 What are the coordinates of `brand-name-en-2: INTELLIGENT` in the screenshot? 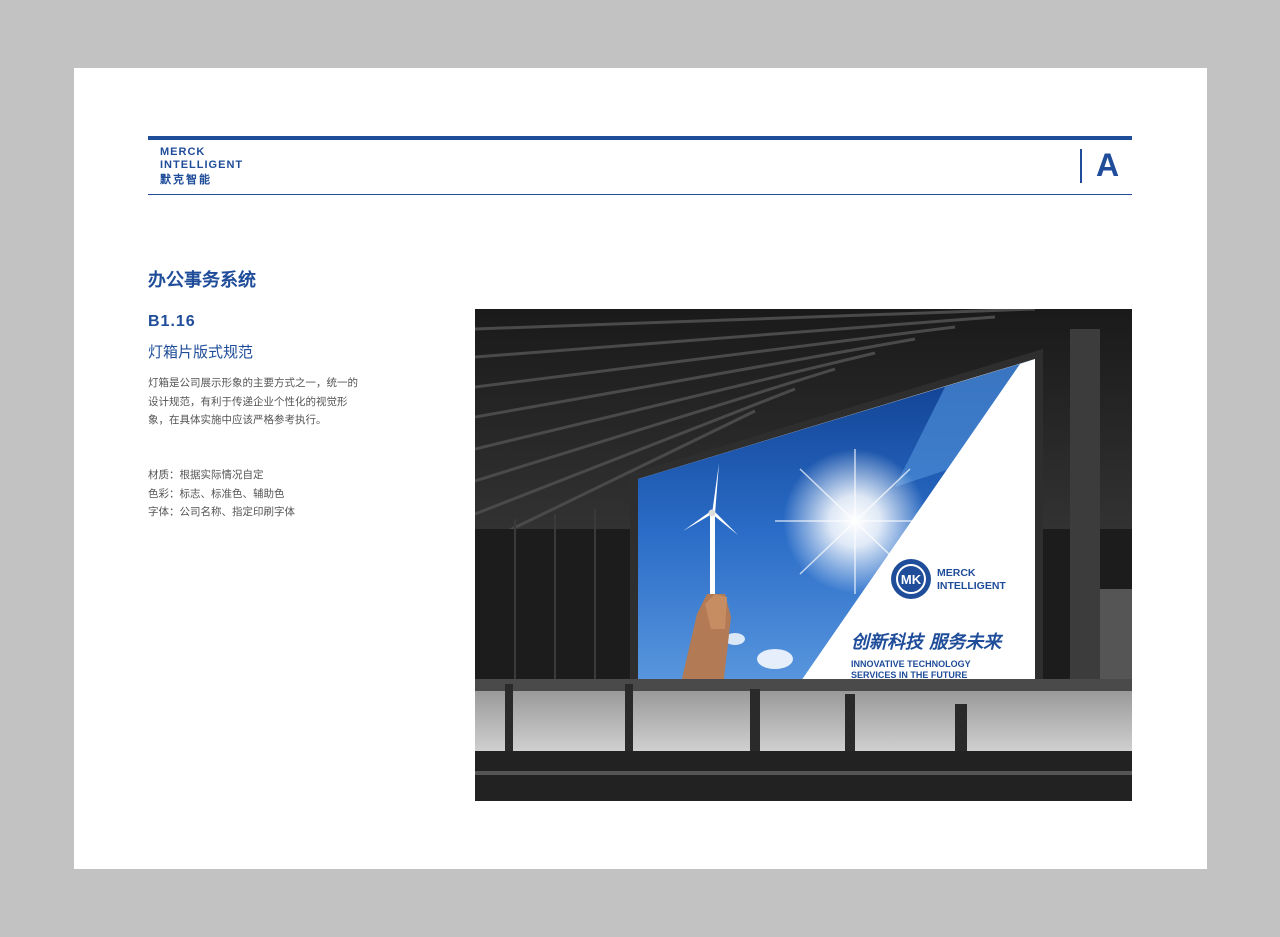 It's located at (202, 165).